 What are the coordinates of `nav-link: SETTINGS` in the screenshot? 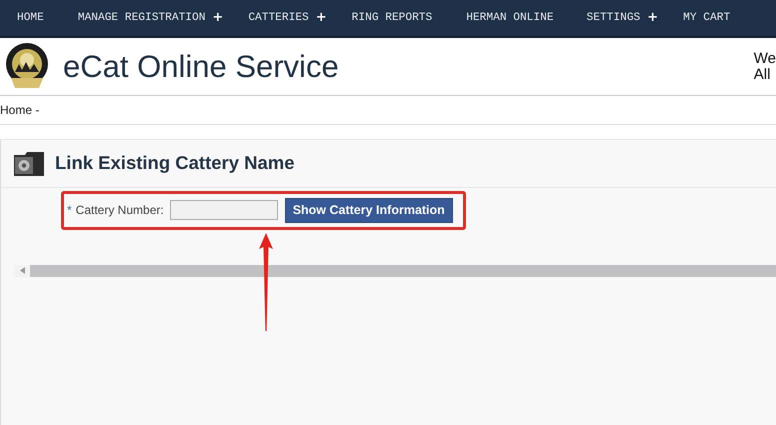 It's located at (613, 18).